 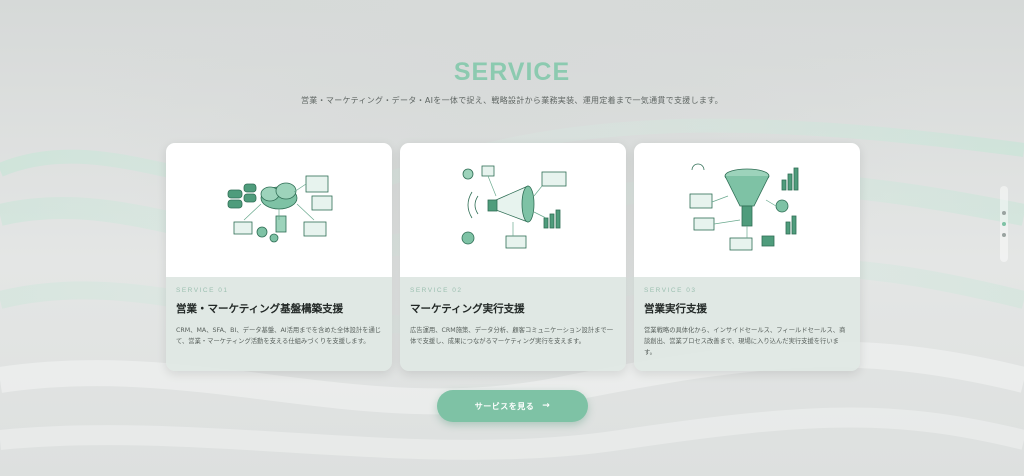 What do you see at coordinates (670, 290) in the screenshot?
I see `card-label: SERVICE 03` at bounding box center [670, 290].